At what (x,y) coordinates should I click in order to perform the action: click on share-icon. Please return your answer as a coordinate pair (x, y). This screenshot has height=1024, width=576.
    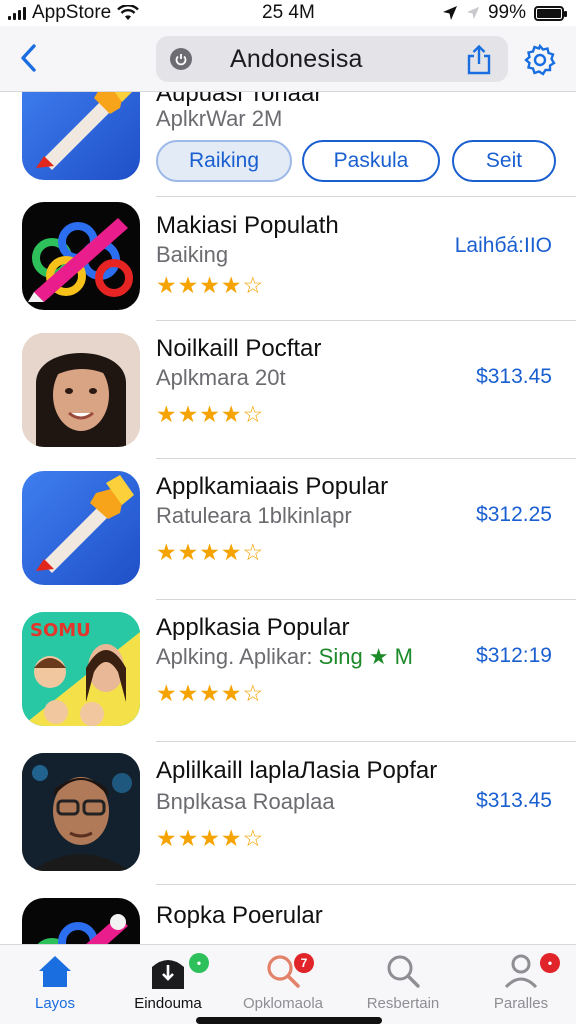
    Looking at the image, I should click on (479, 59).